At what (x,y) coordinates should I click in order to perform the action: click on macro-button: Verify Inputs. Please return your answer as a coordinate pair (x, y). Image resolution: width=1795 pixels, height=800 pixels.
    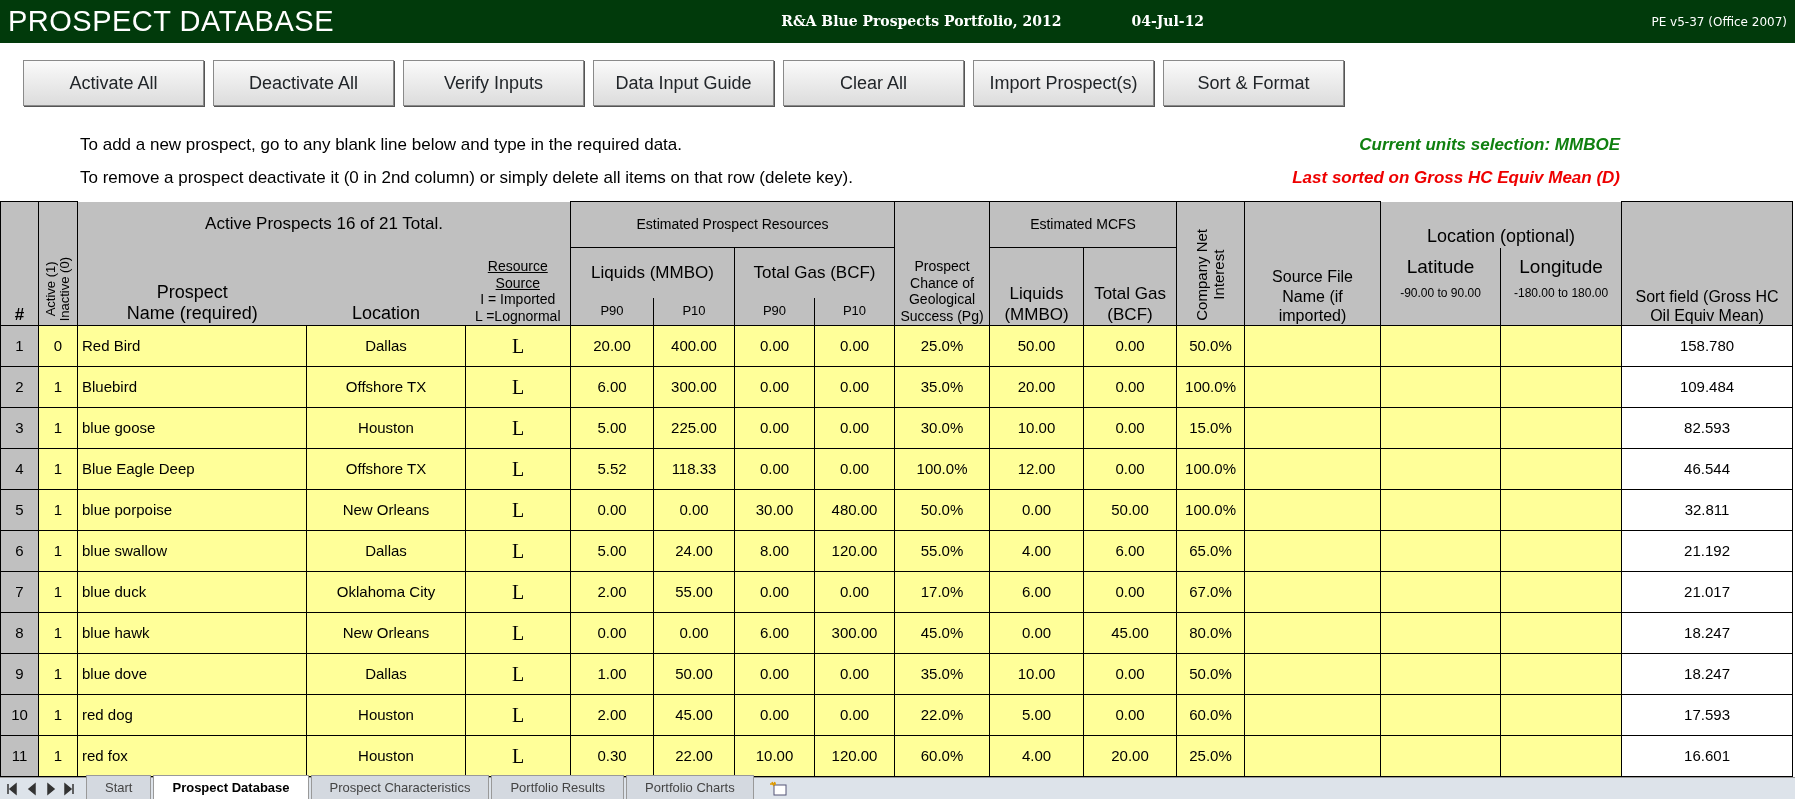
    Looking at the image, I should click on (493, 83).